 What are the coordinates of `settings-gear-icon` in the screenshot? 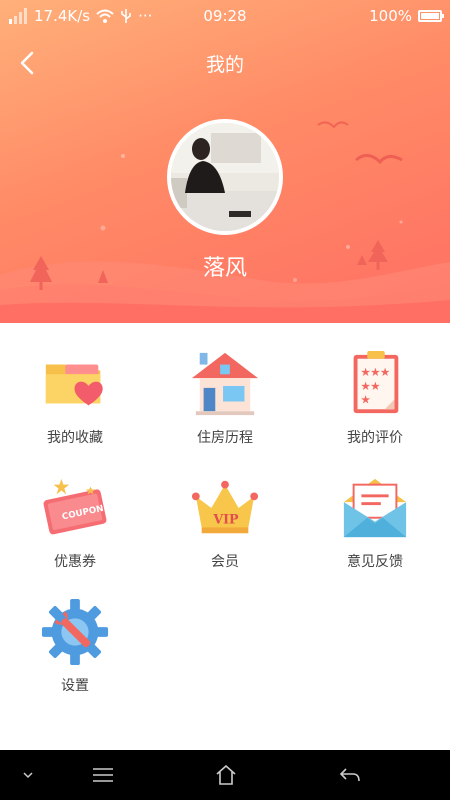 It's located at (75, 632).